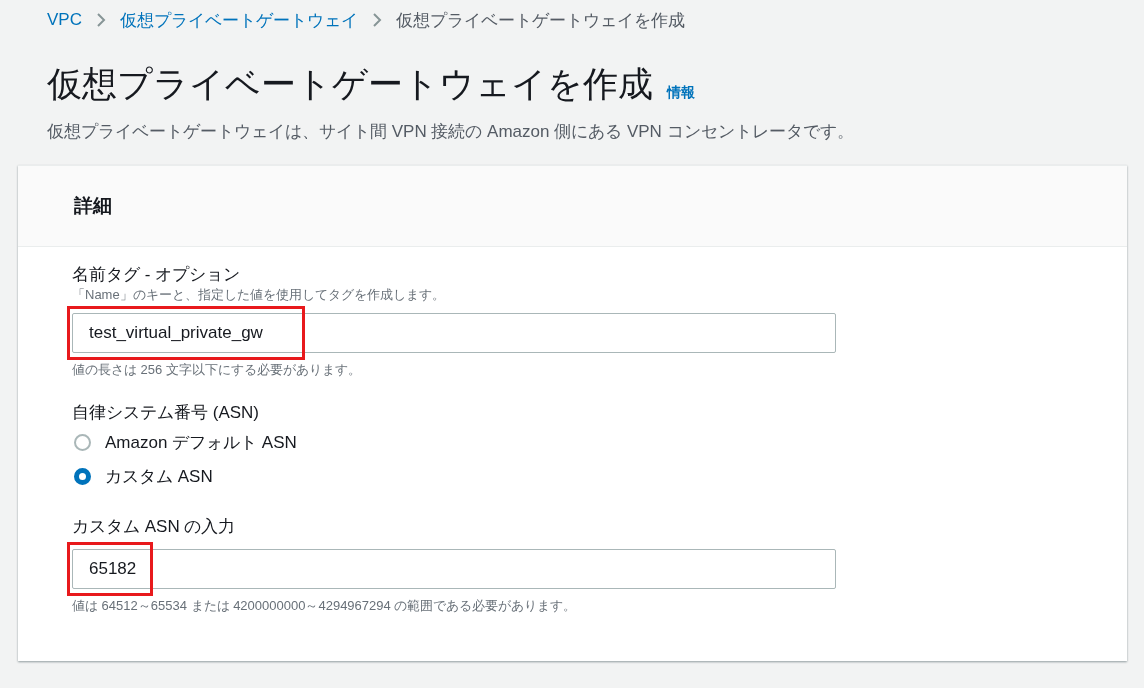 Image resolution: width=1144 pixels, height=688 pixels. I want to click on page-description: 仮想プライベートゲートウェイは、サイト間 VPN 接続の Amazon 側にある VPN コンセントレータです。, so click(450, 132).